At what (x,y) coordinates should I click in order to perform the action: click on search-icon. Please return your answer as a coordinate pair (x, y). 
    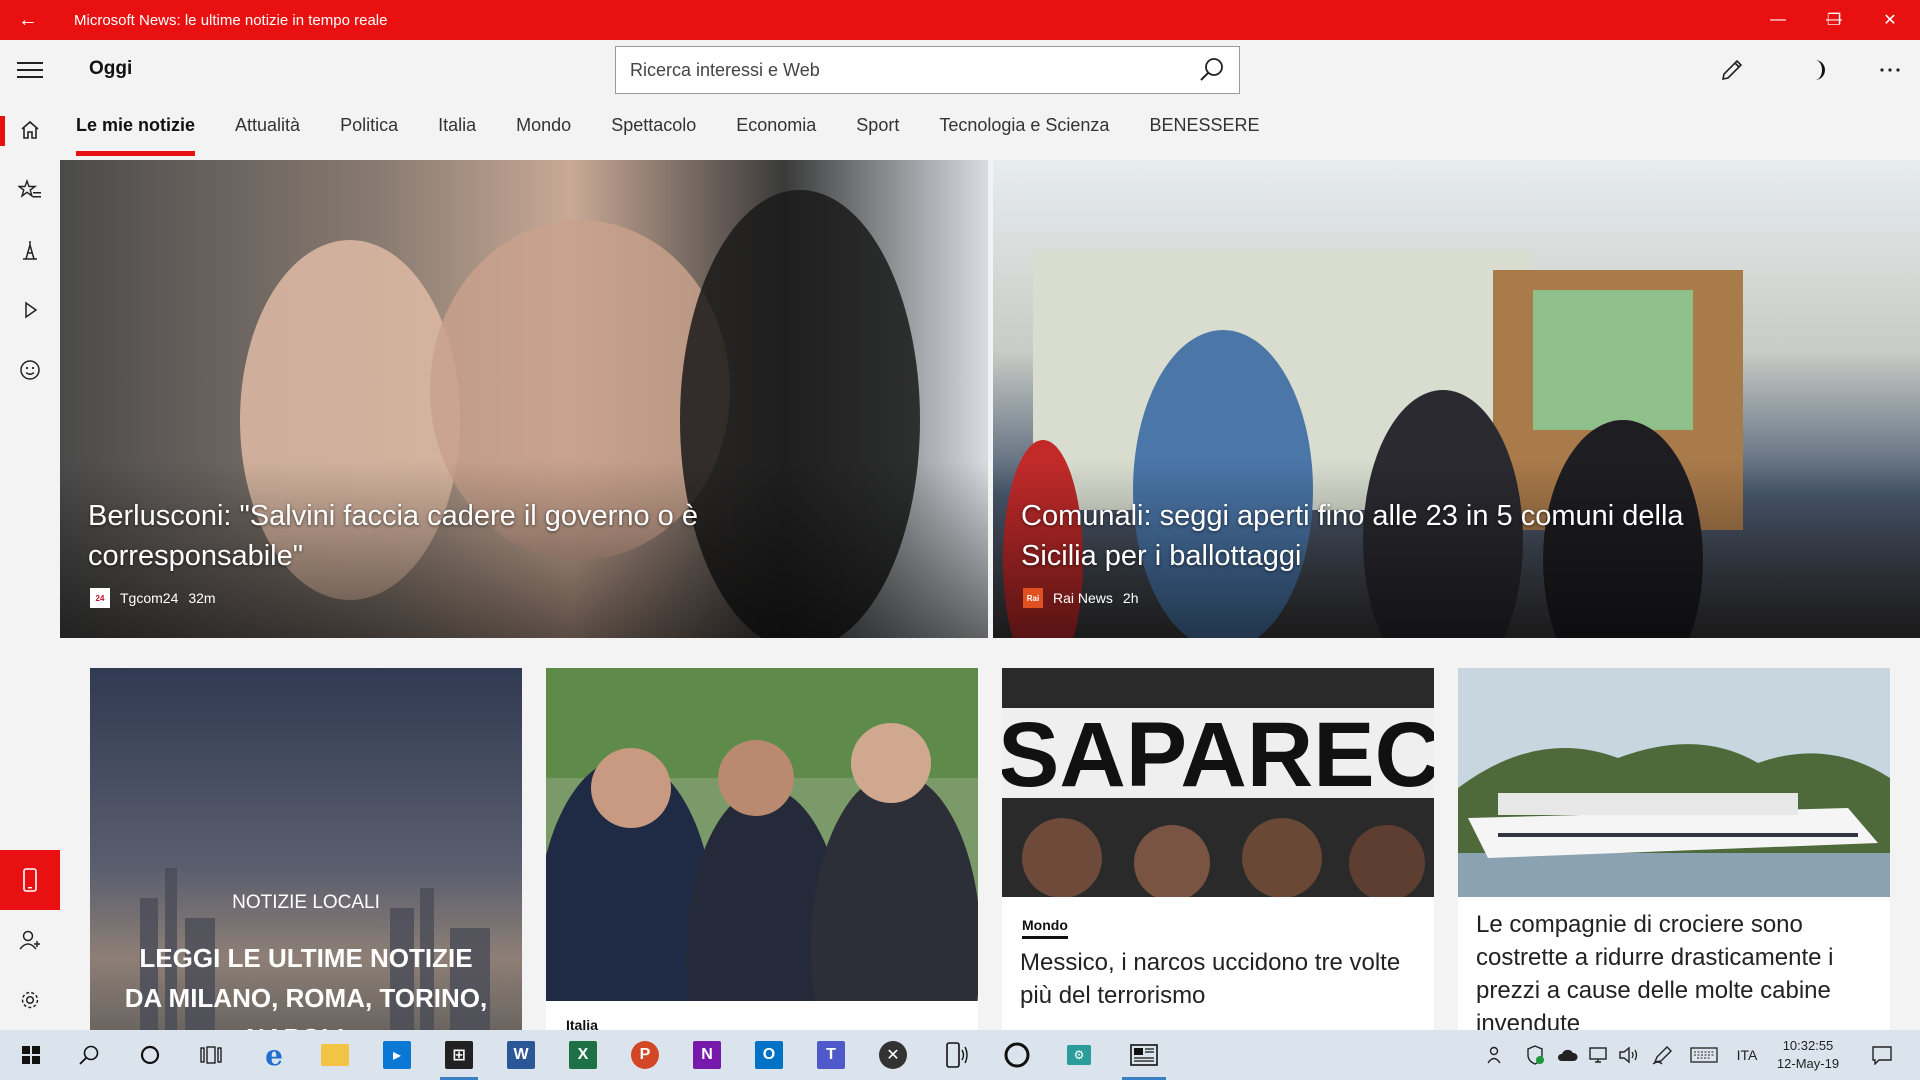
    Looking at the image, I should click on (1212, 70).